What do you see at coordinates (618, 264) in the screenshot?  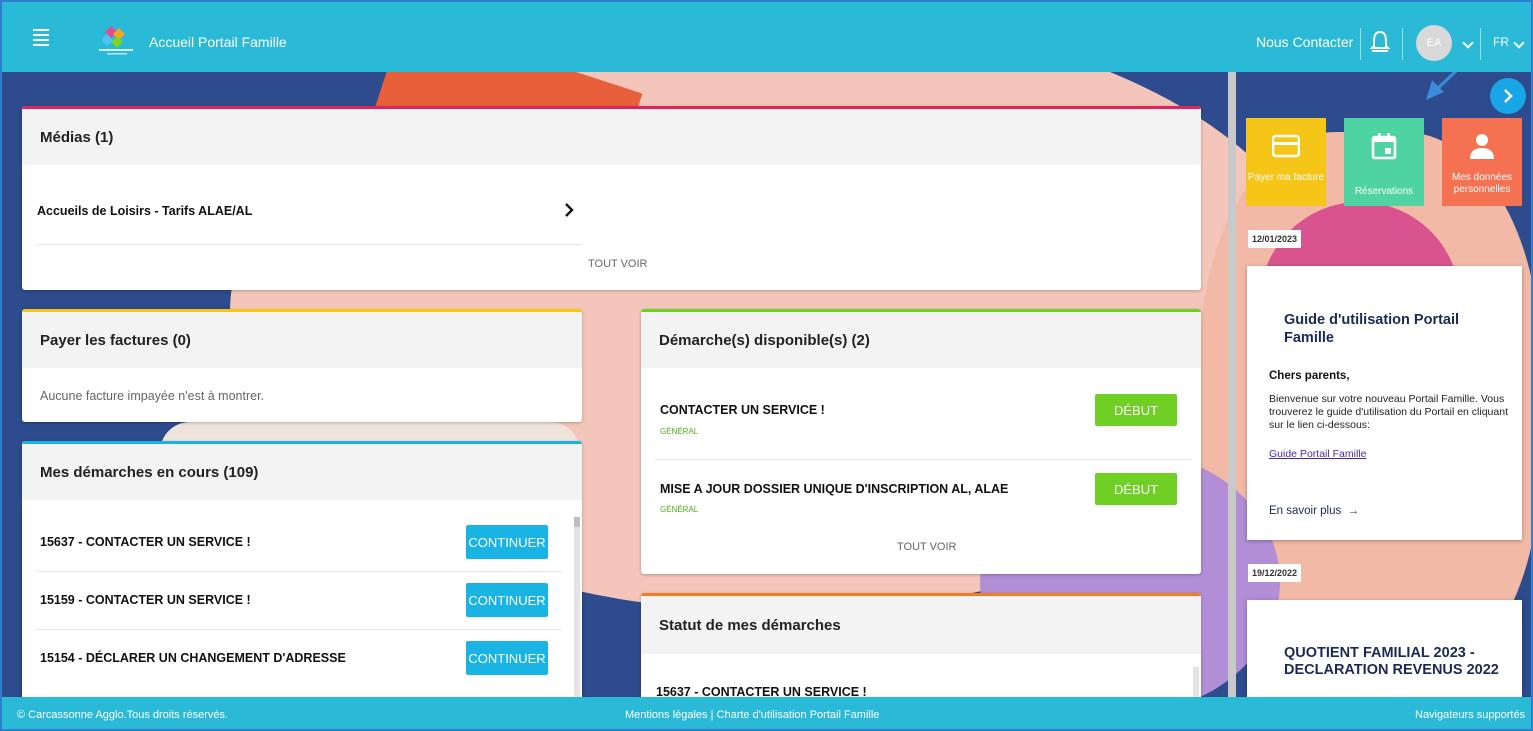 I see `medias-see-all-link: TOUT VOIR` at bounding box center [618, 264].